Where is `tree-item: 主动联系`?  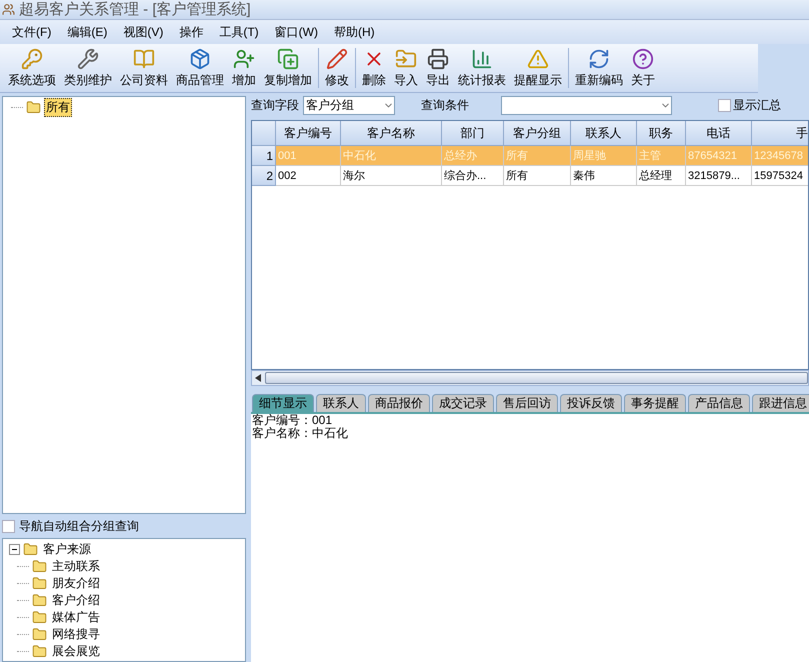
tree-item: 主动联系 is located at coordinates (76, 566).